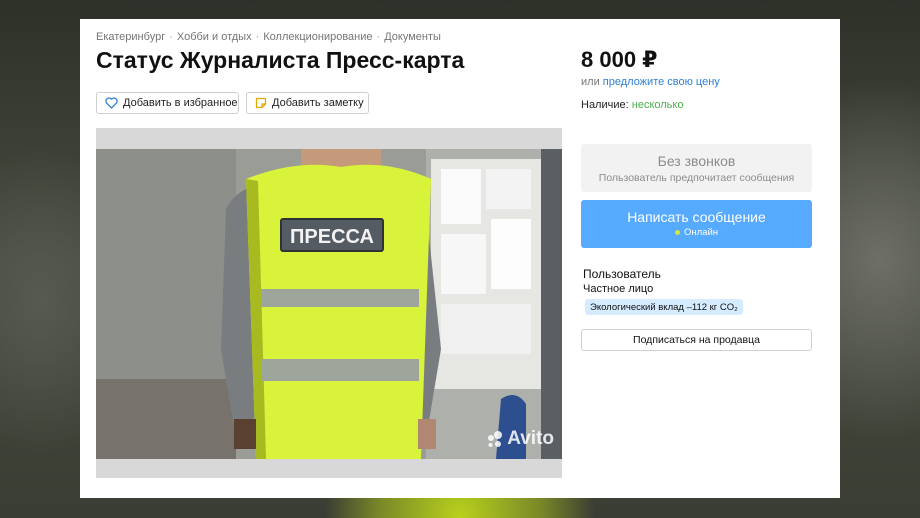 This screenshot has height=518, width=920. Describe the element at coordinates (180, 103) in the screenshot. I see `add-to-favorites-label: Добавить в избранное` at that location.